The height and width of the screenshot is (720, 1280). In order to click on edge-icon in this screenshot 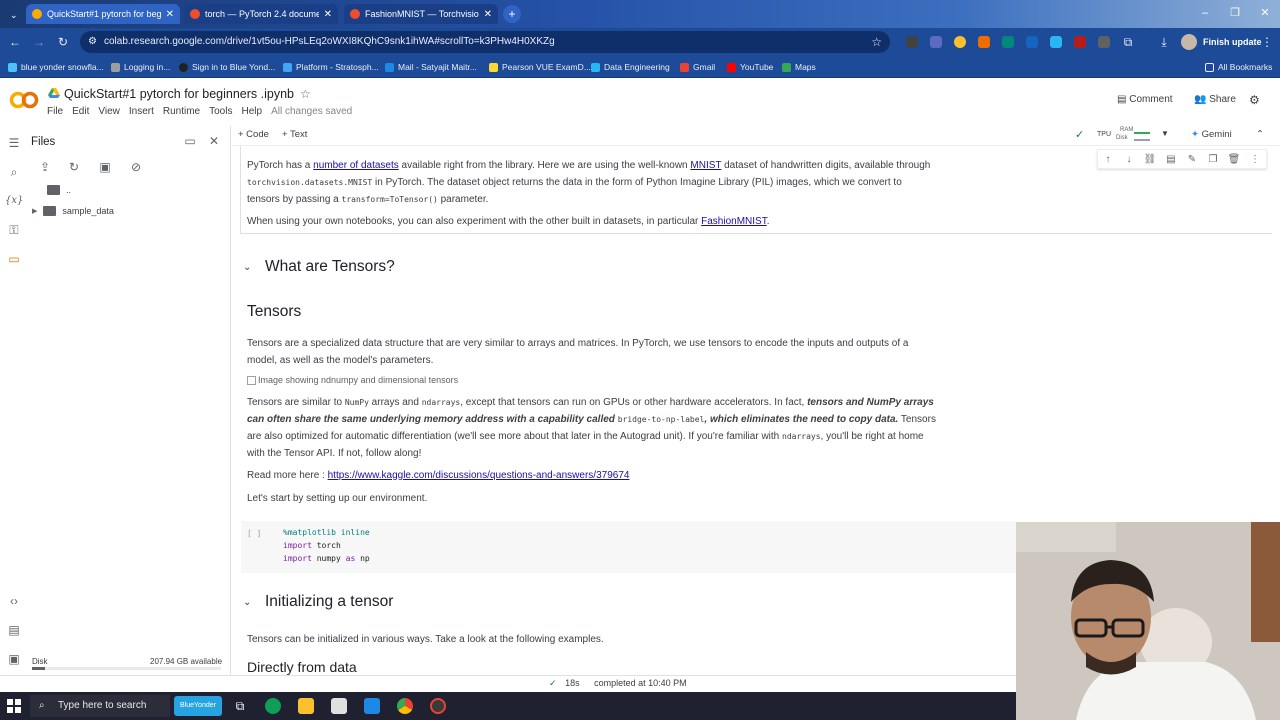, I will do `click(273, 706)`.